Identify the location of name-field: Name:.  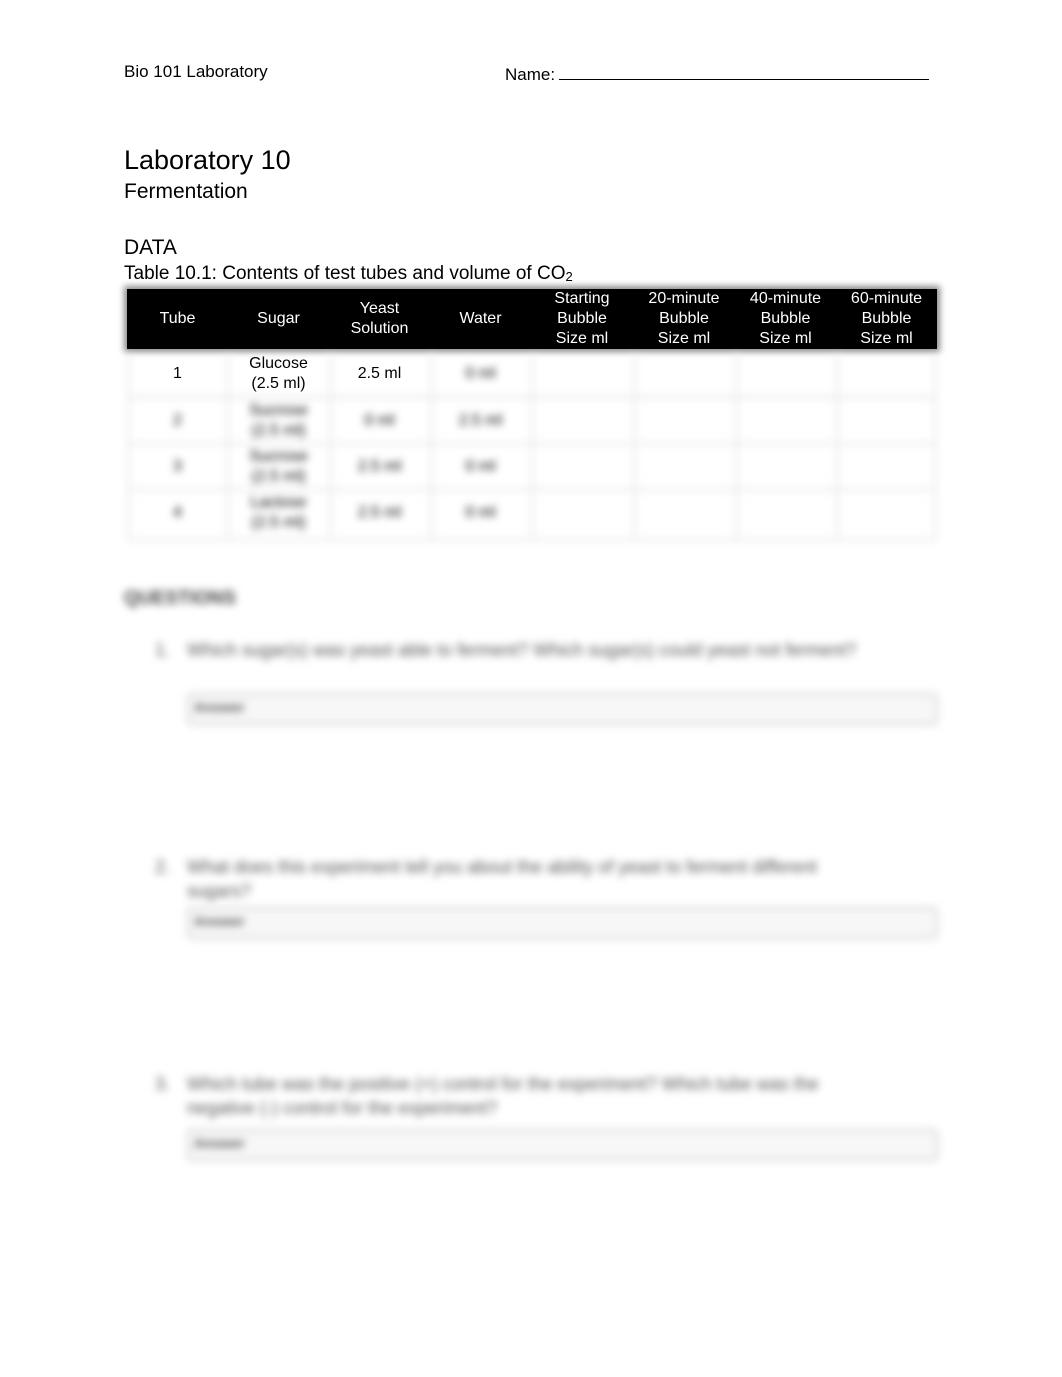
(717, 73).